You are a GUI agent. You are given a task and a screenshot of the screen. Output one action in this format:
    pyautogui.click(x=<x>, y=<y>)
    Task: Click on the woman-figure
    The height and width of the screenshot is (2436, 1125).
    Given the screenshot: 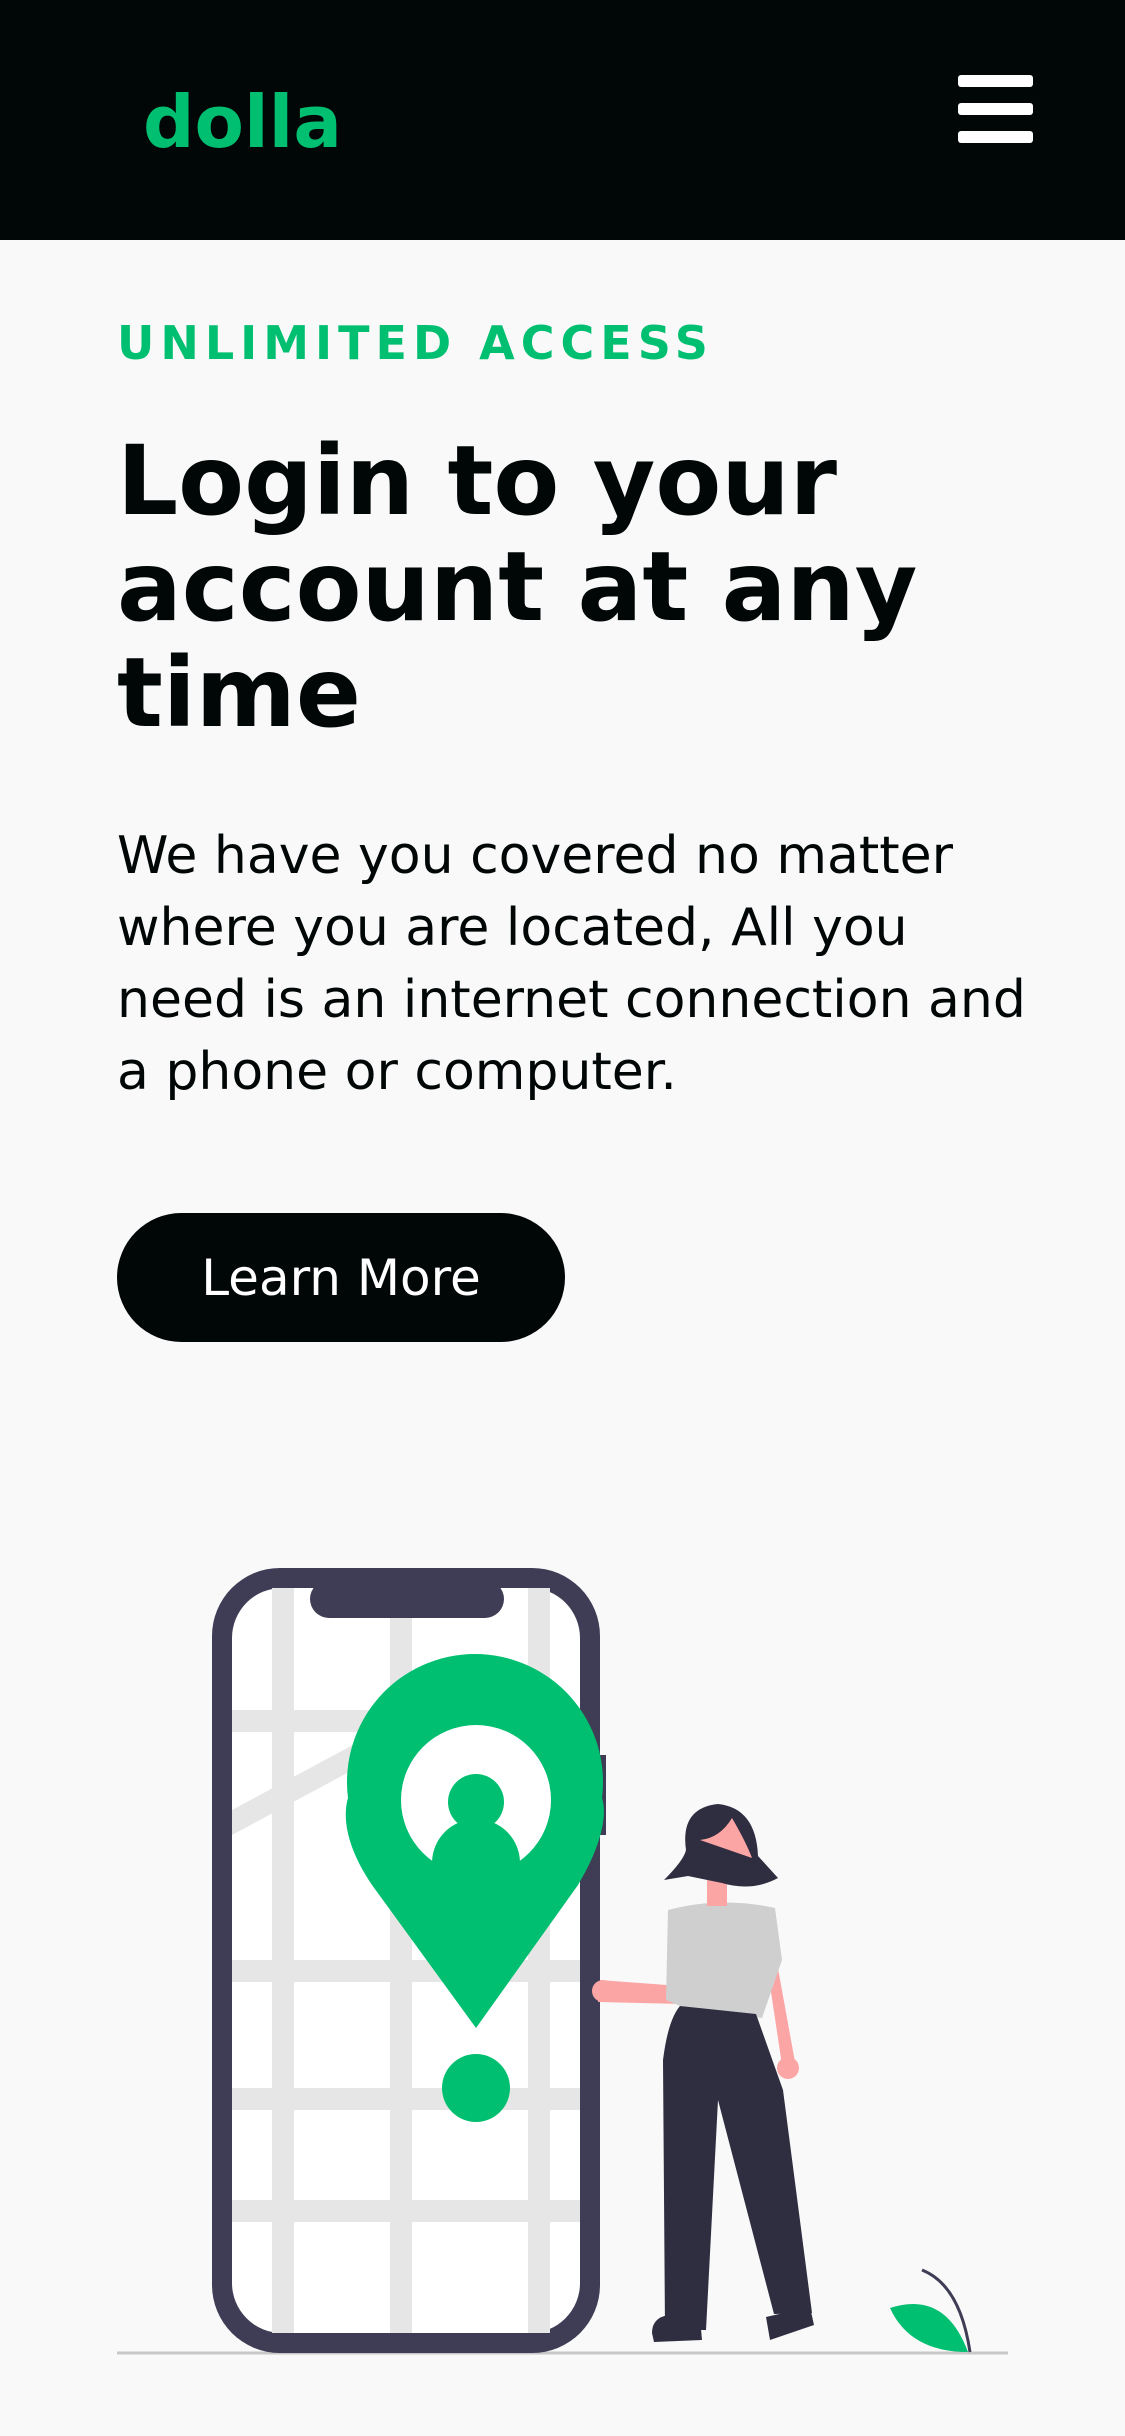 What is the action you would take?
    pyautogui.click(x=703, y=2073)
    